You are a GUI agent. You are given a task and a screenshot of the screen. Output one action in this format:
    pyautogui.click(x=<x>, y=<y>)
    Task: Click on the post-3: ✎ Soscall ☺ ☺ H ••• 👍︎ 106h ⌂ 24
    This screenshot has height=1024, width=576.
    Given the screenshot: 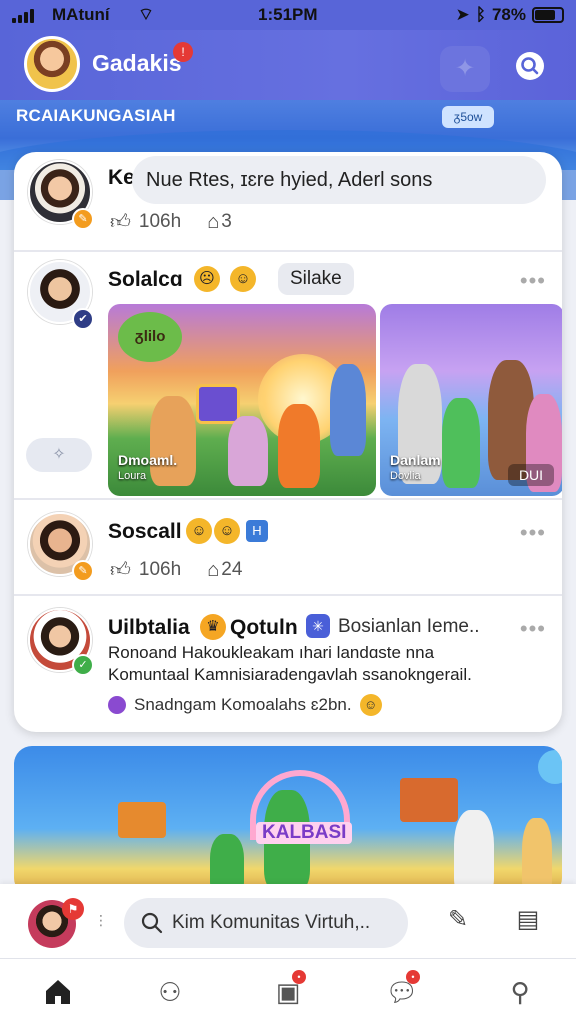 What is the action you would take?
    pyautogui.click(x=288, y=548)
    